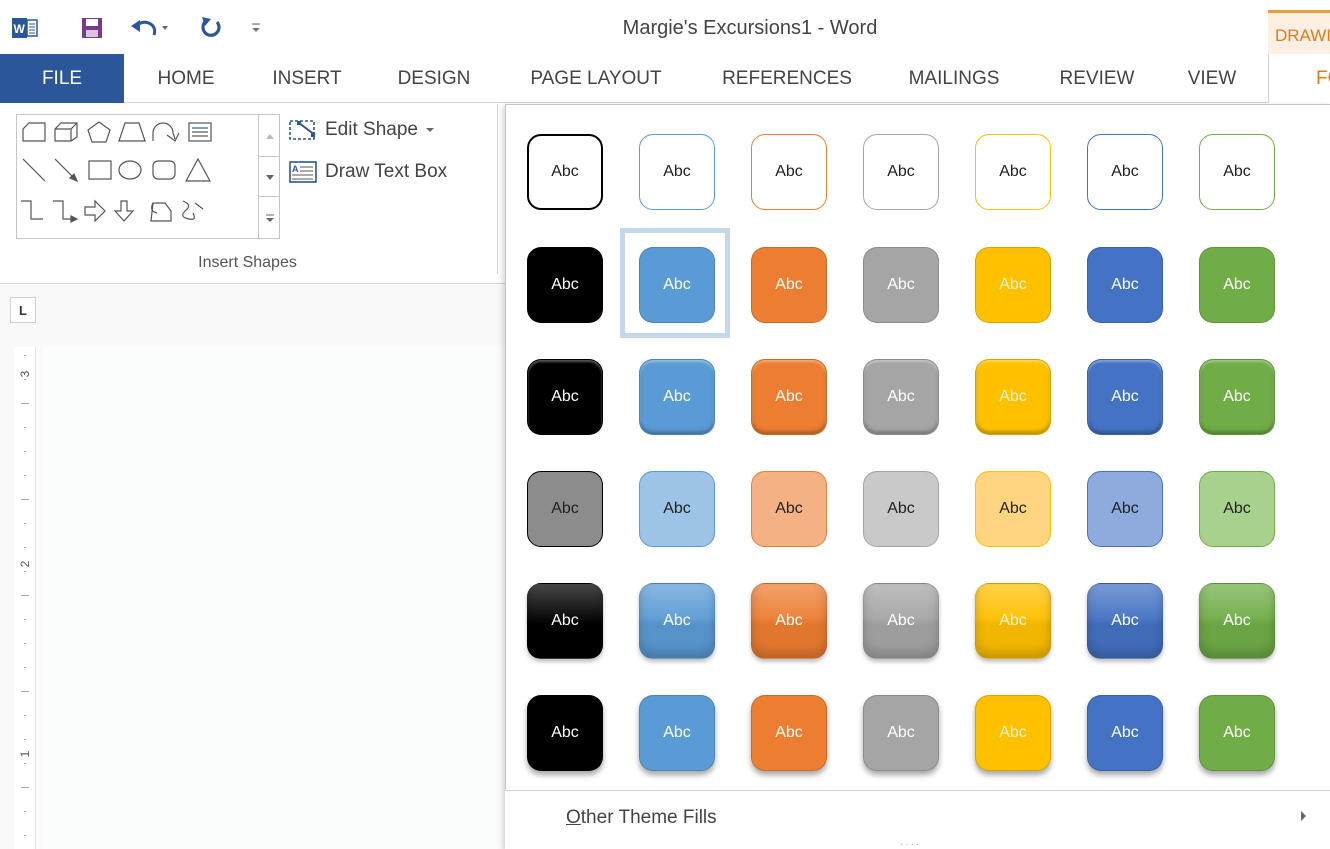 Image resolution: width=1330 pixels, height=849 pixels. What do you see at coordinates (269, 177) in the screenshot?
I see `gallery-scroll-down-button` at bounding box center [269, 177].